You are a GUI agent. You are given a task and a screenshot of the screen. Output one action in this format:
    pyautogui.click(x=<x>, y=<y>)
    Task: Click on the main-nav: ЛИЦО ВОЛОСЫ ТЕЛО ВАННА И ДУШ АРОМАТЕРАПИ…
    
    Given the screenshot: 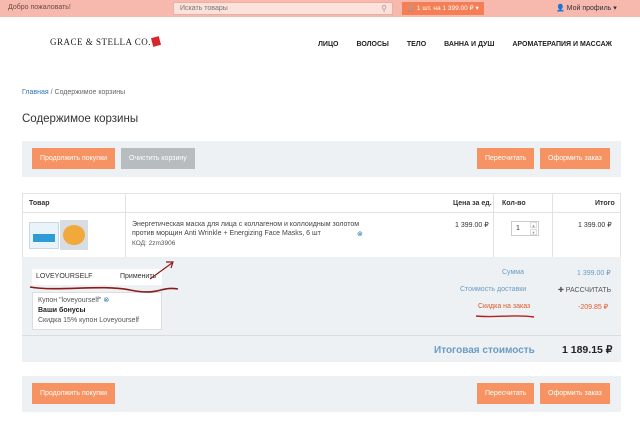 What is the action you would take?
    pyautogui.click(x=473, y=44)
    